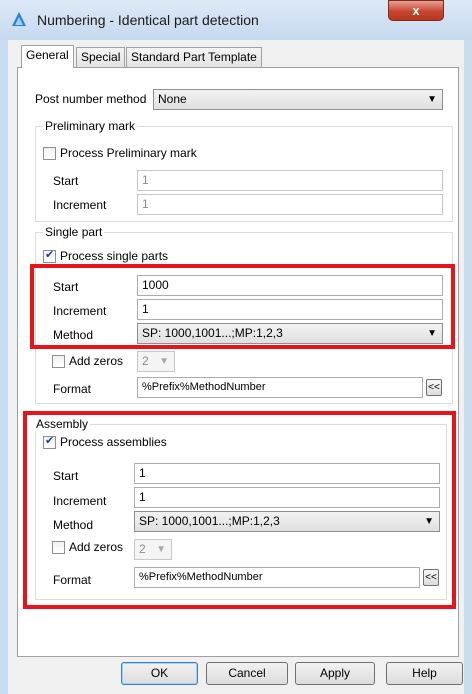 The image size is (472, 694). Describe the element at coordinates (416, 10) in the screenshot. I see `close-button: x` at that location.